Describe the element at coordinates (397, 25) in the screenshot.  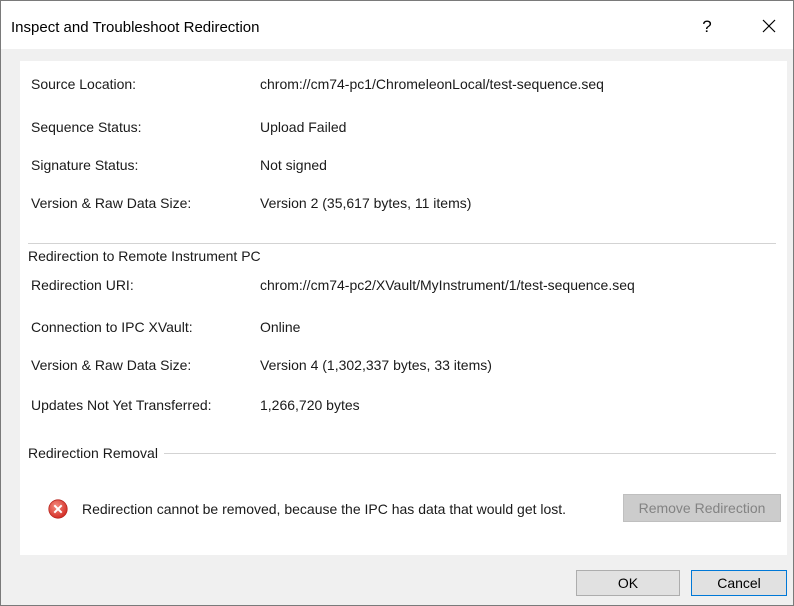
I see `title-bar: Inspect and Troubleshoot Redirection ?` at that location.